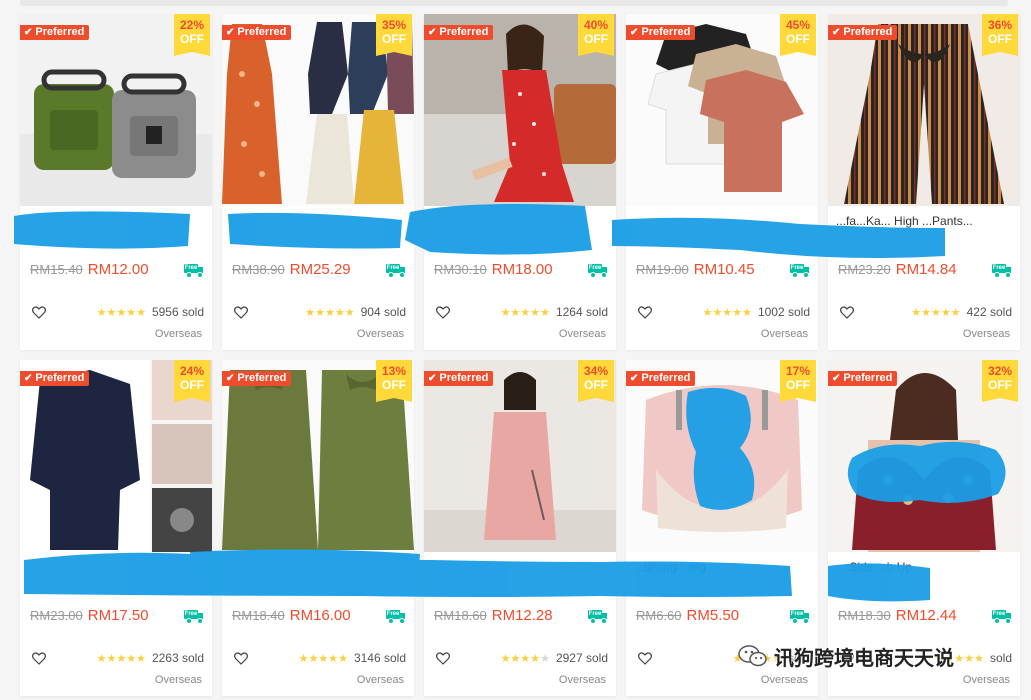 This screenshot has height=700, width=1031. I want to click on original-price: RM18.40, so click(258, 615).